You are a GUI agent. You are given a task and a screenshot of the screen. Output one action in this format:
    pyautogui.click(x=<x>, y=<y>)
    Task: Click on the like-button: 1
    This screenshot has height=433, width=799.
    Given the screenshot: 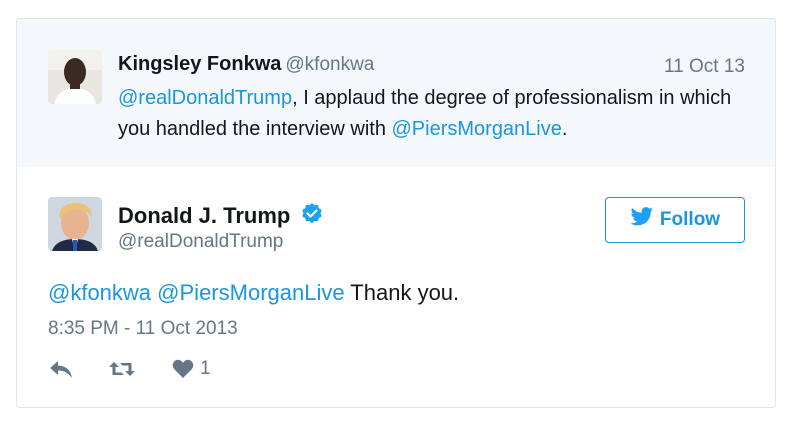 What is the action you would take?
    pyautogui.click(x=191, y=369)
    